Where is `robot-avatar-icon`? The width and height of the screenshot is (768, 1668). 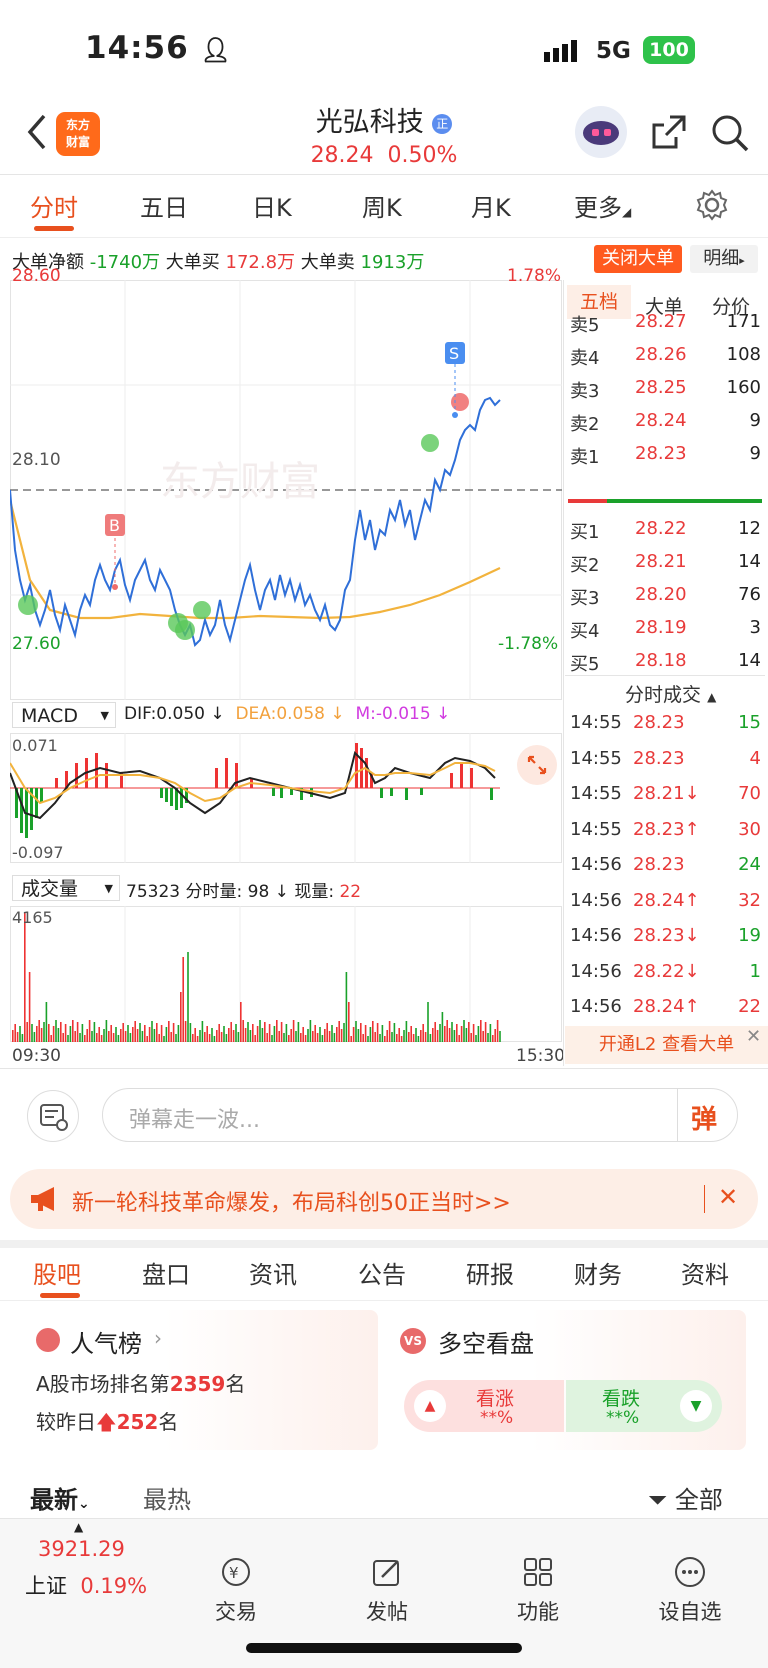
robot-avatar-icon is located at coordinates (601, 132).